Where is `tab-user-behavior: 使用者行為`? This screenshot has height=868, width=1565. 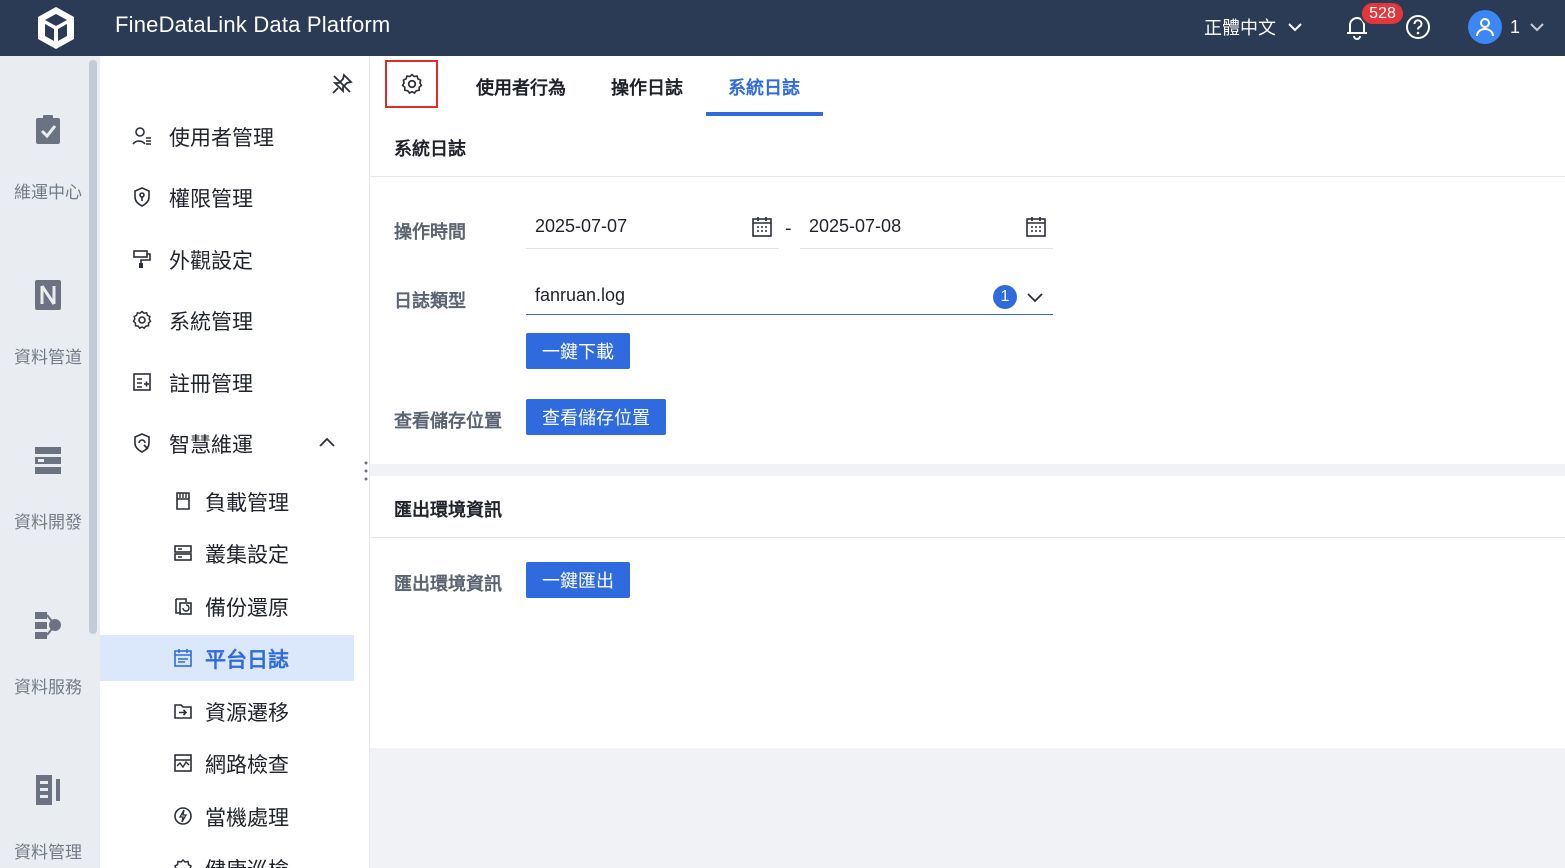 tab-user-behavior: 使用者行為 is located at coordinates (521, 87).